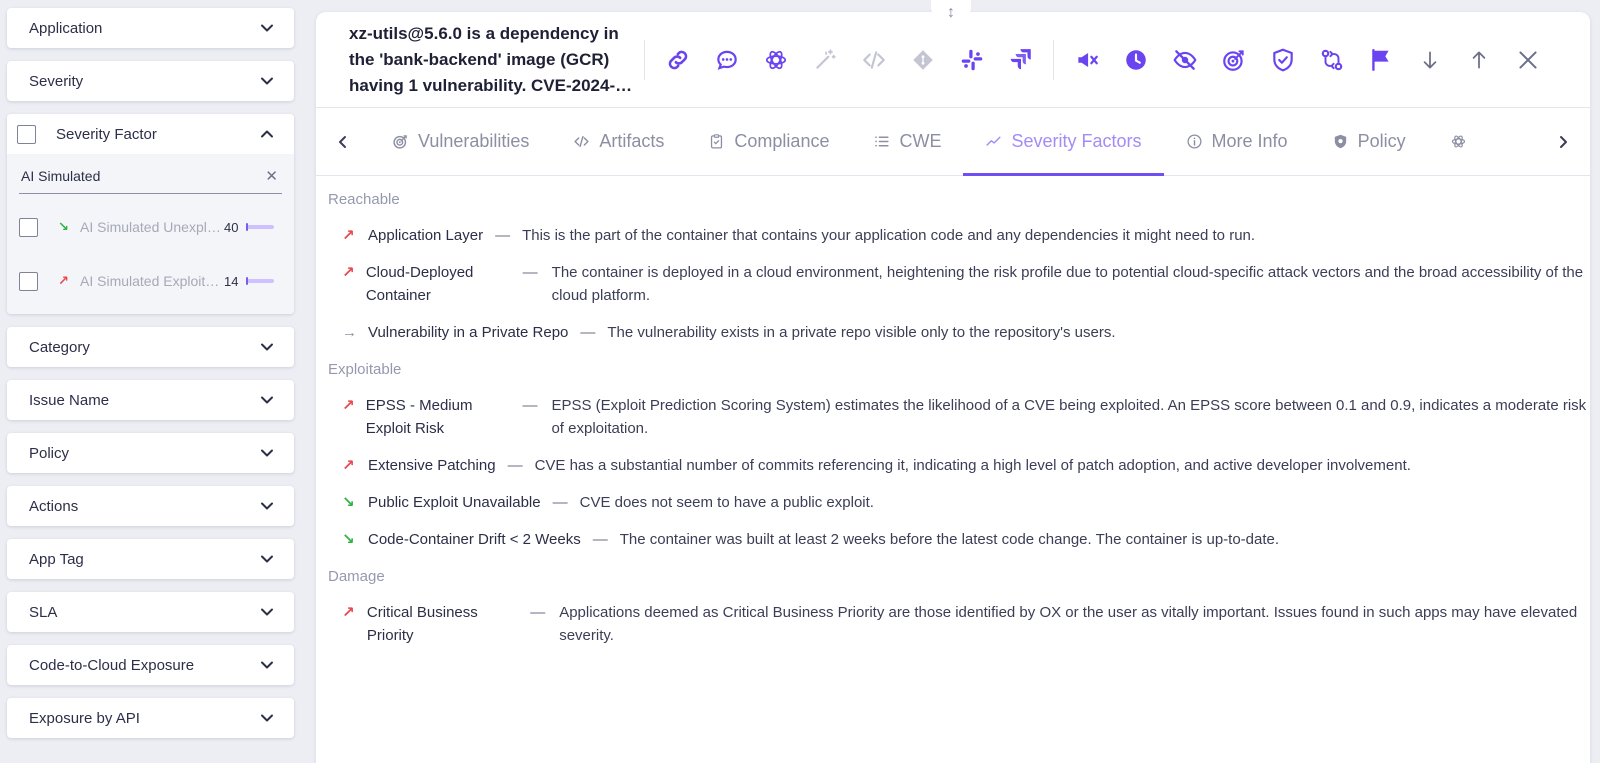 This screenshot has height=763, width=1600. What do you see at coordinates (1063, 142) in the screenshot?
I see `tab-severity-factors: Severity Factors` at bounding box center [1063, 142].